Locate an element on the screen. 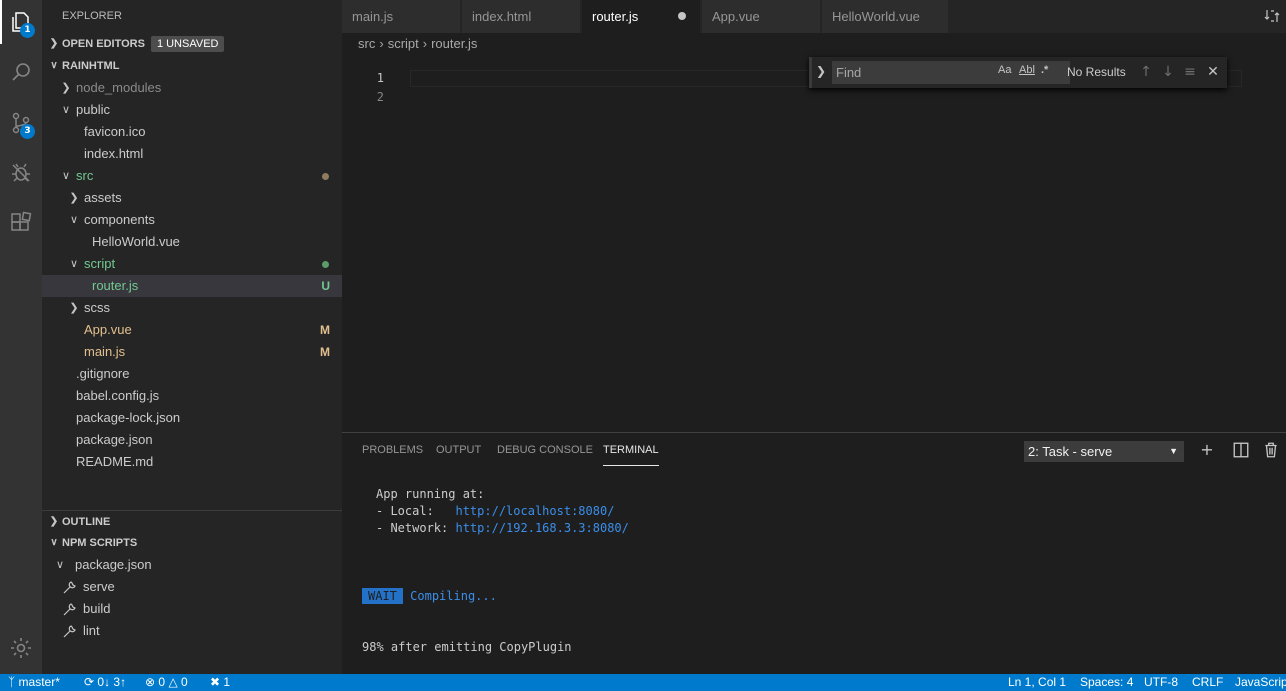 The height and width of the screenshot is (691, 1286). tree-item-router-js: router.js U is located at coordinates (192, 286).